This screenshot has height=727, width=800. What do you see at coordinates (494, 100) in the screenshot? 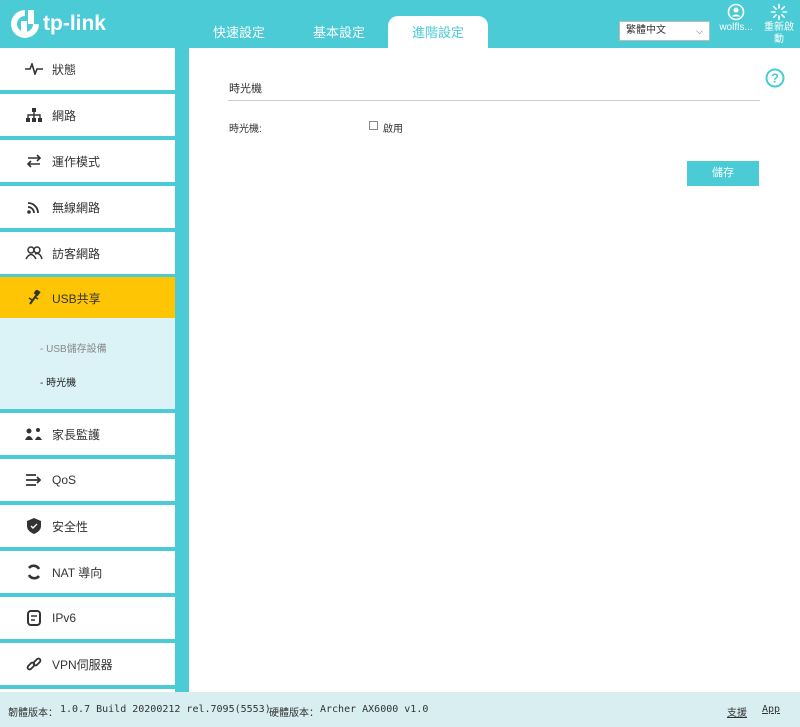
I see `title-divider` at bounding box center [494, 100].